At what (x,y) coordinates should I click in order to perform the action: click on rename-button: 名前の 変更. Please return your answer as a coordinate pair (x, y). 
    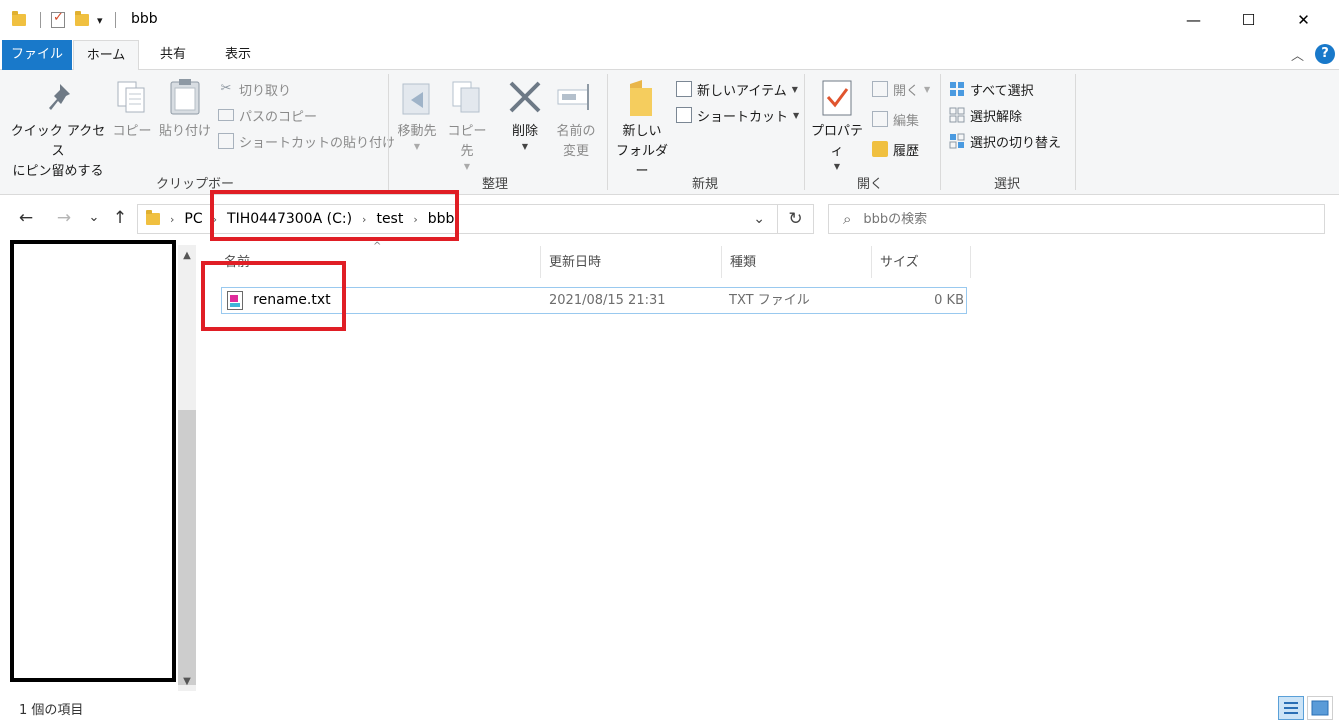
    Looking at the image, I should click on (576, 120).